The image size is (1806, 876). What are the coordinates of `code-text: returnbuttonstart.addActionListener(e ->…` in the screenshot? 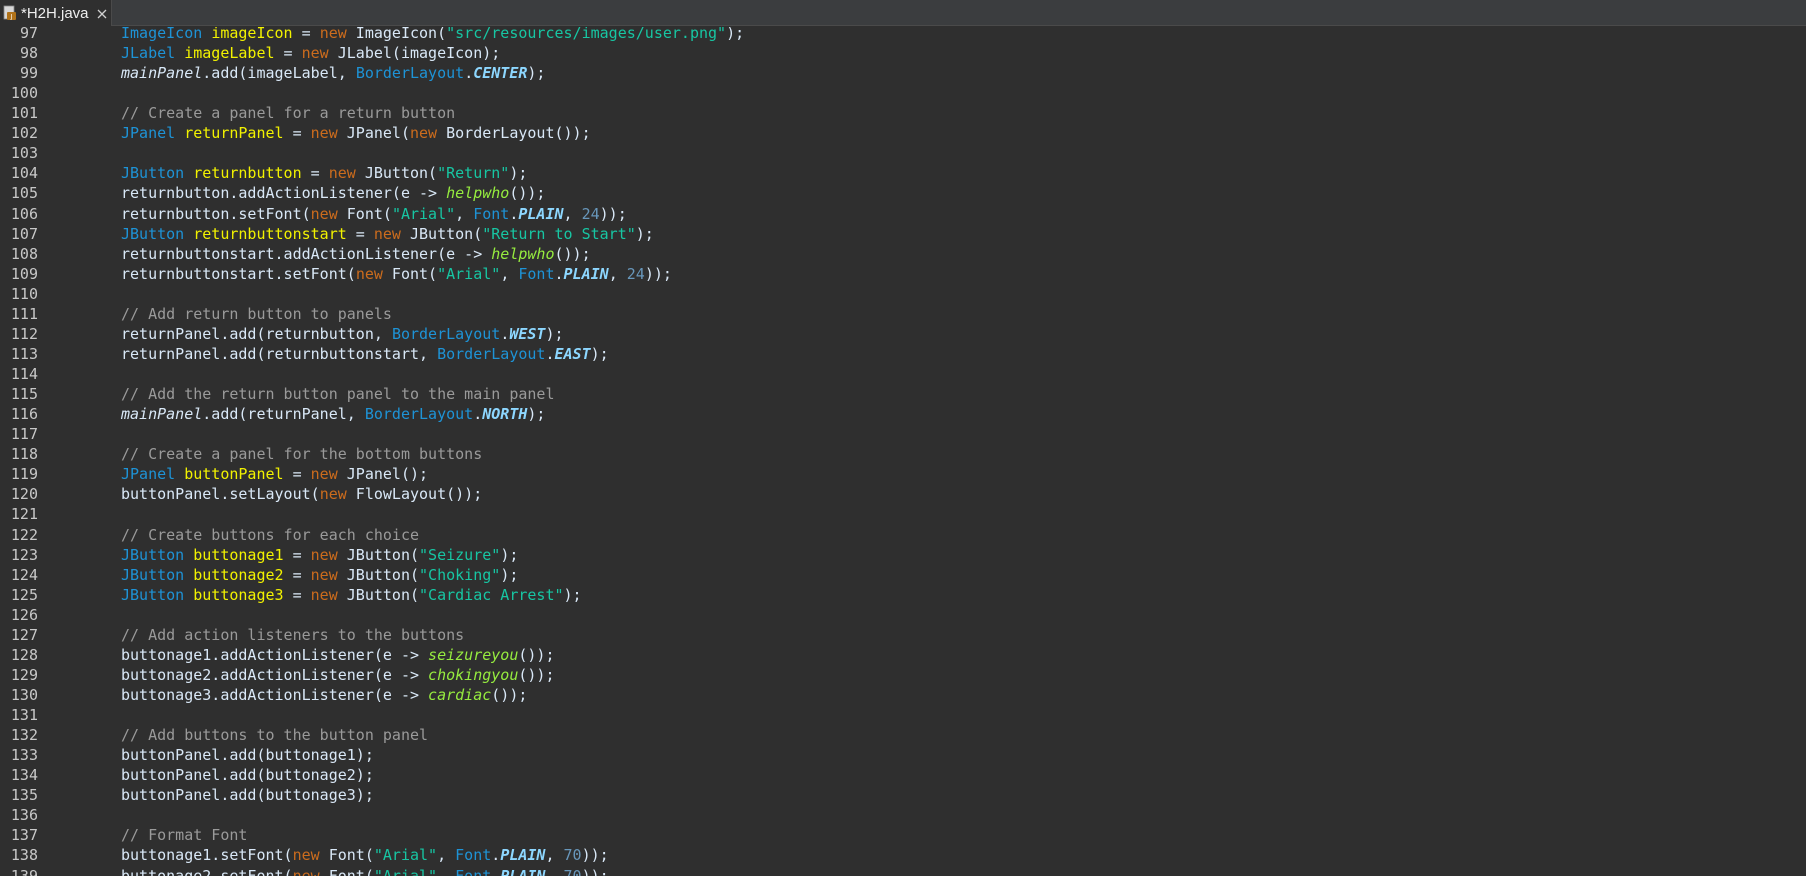 It's located at (356, 254).